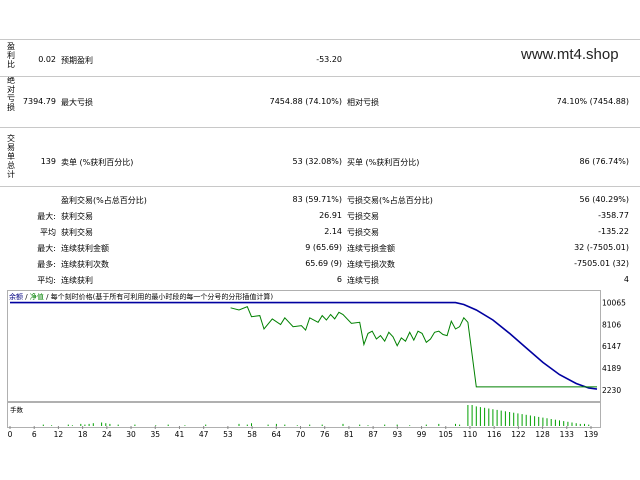 The width and height of the screenshot is (640, 480). What do you see at coordinates (228, 434) in the screenshot?
I see `x-tick-label: 53` at bounding box center [228, 434].